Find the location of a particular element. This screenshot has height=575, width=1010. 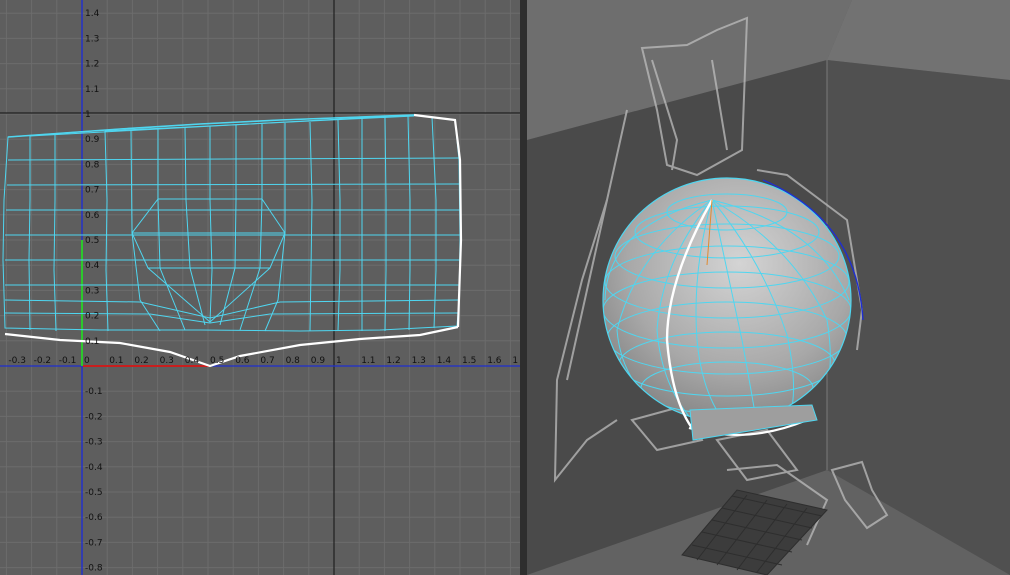

u-tick-label: -0.1 is located at coordinates (68, 361).